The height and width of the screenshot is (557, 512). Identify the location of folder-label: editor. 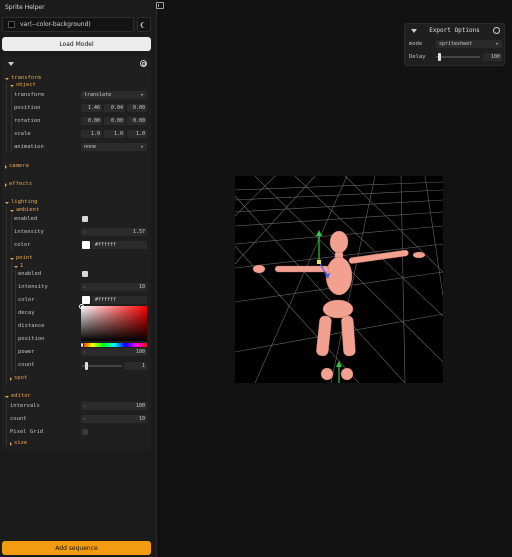
(21, 396).